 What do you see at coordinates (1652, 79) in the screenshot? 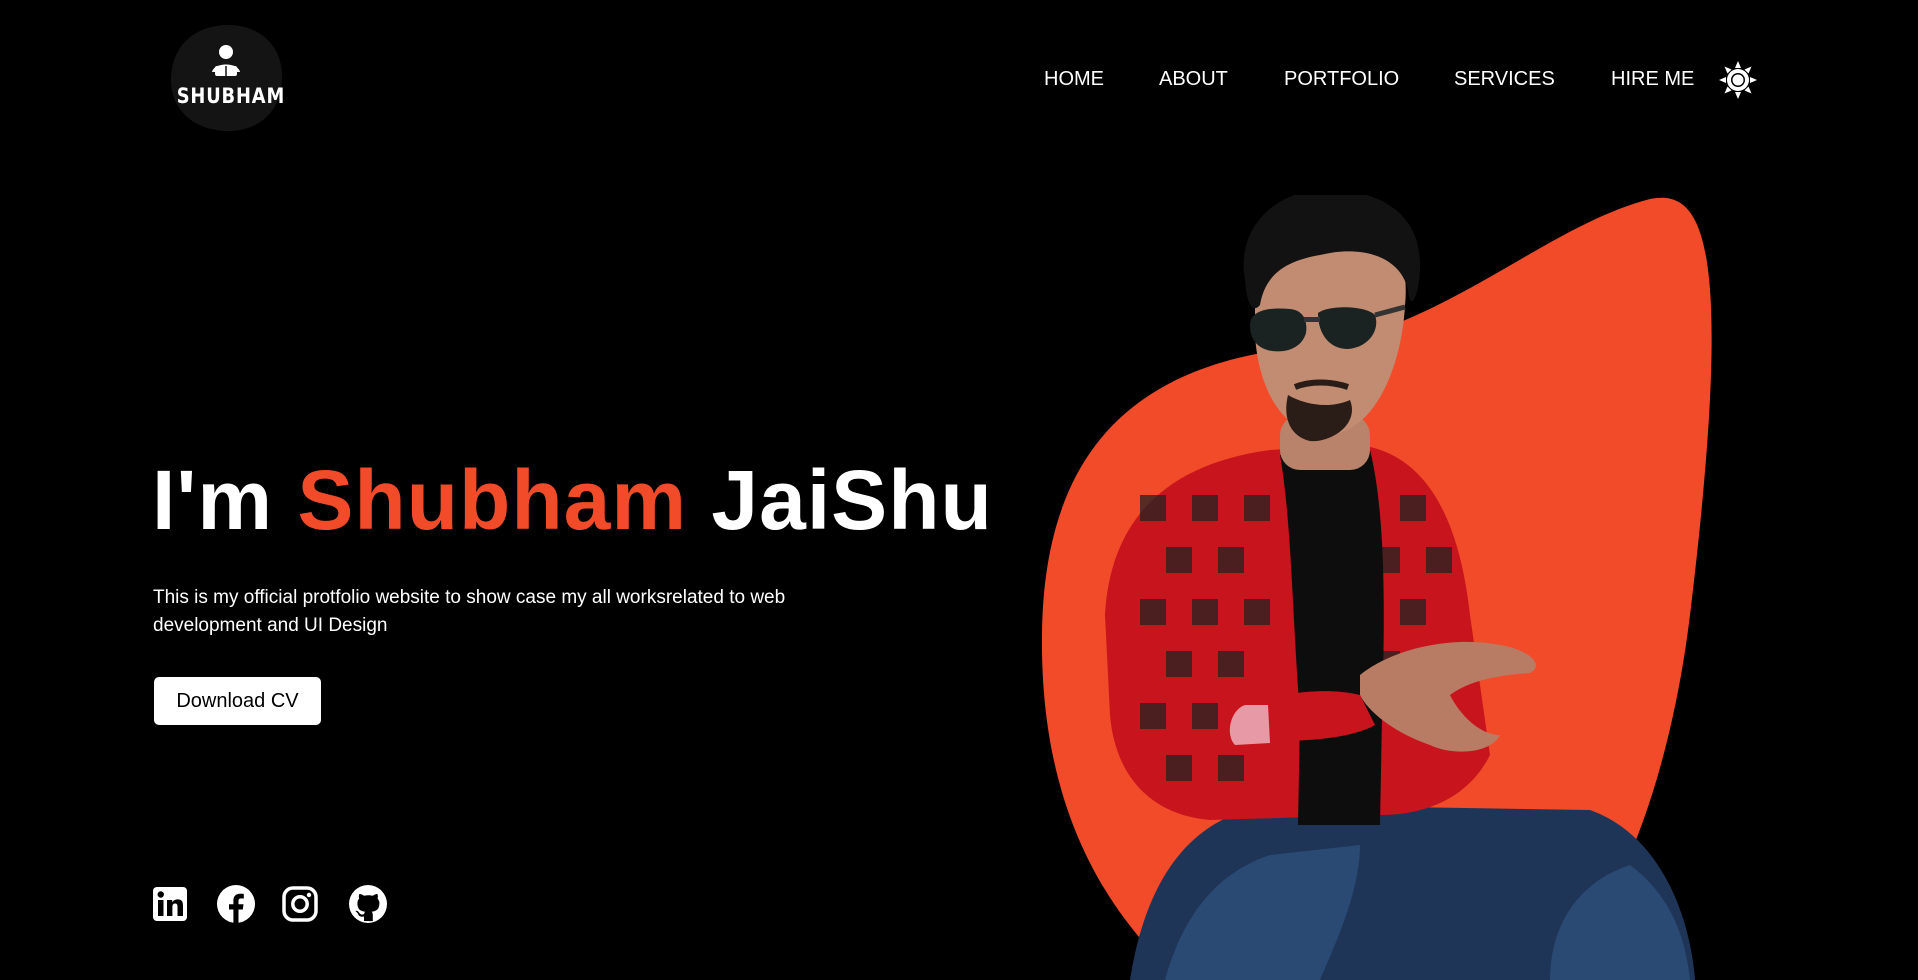
I see `nav-hire-me: HIRE ME` at bounding box center [1652, 79].